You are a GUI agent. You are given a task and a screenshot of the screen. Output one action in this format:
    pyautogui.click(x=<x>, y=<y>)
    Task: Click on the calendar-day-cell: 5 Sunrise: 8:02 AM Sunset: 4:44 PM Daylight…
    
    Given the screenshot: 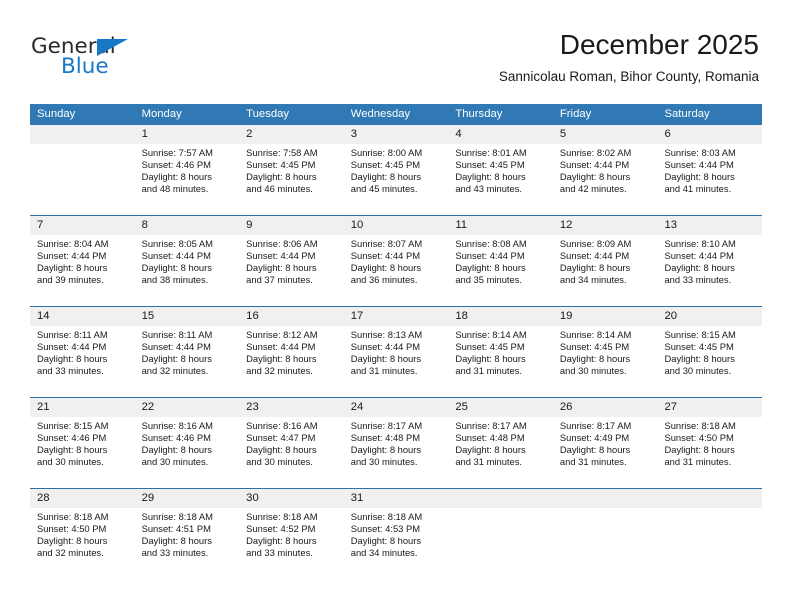 What is the action you would take?
    pyautogui.click(x=605, y=170)
    